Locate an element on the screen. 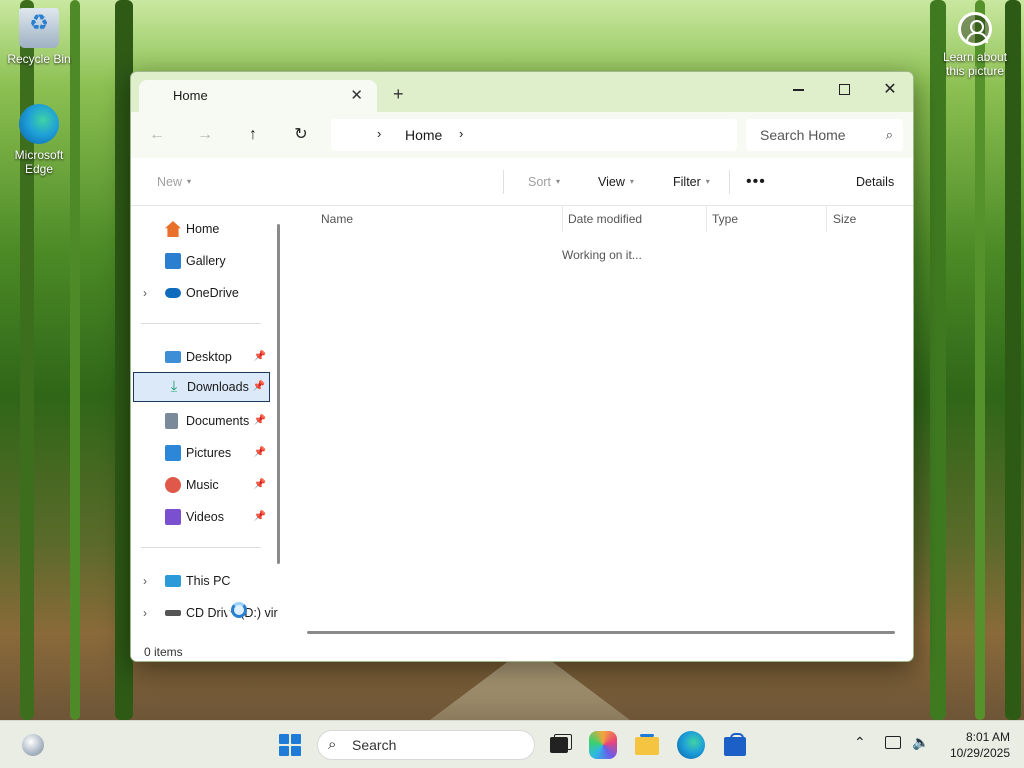  new-tab-button: + is located at coordinates (398, 94).